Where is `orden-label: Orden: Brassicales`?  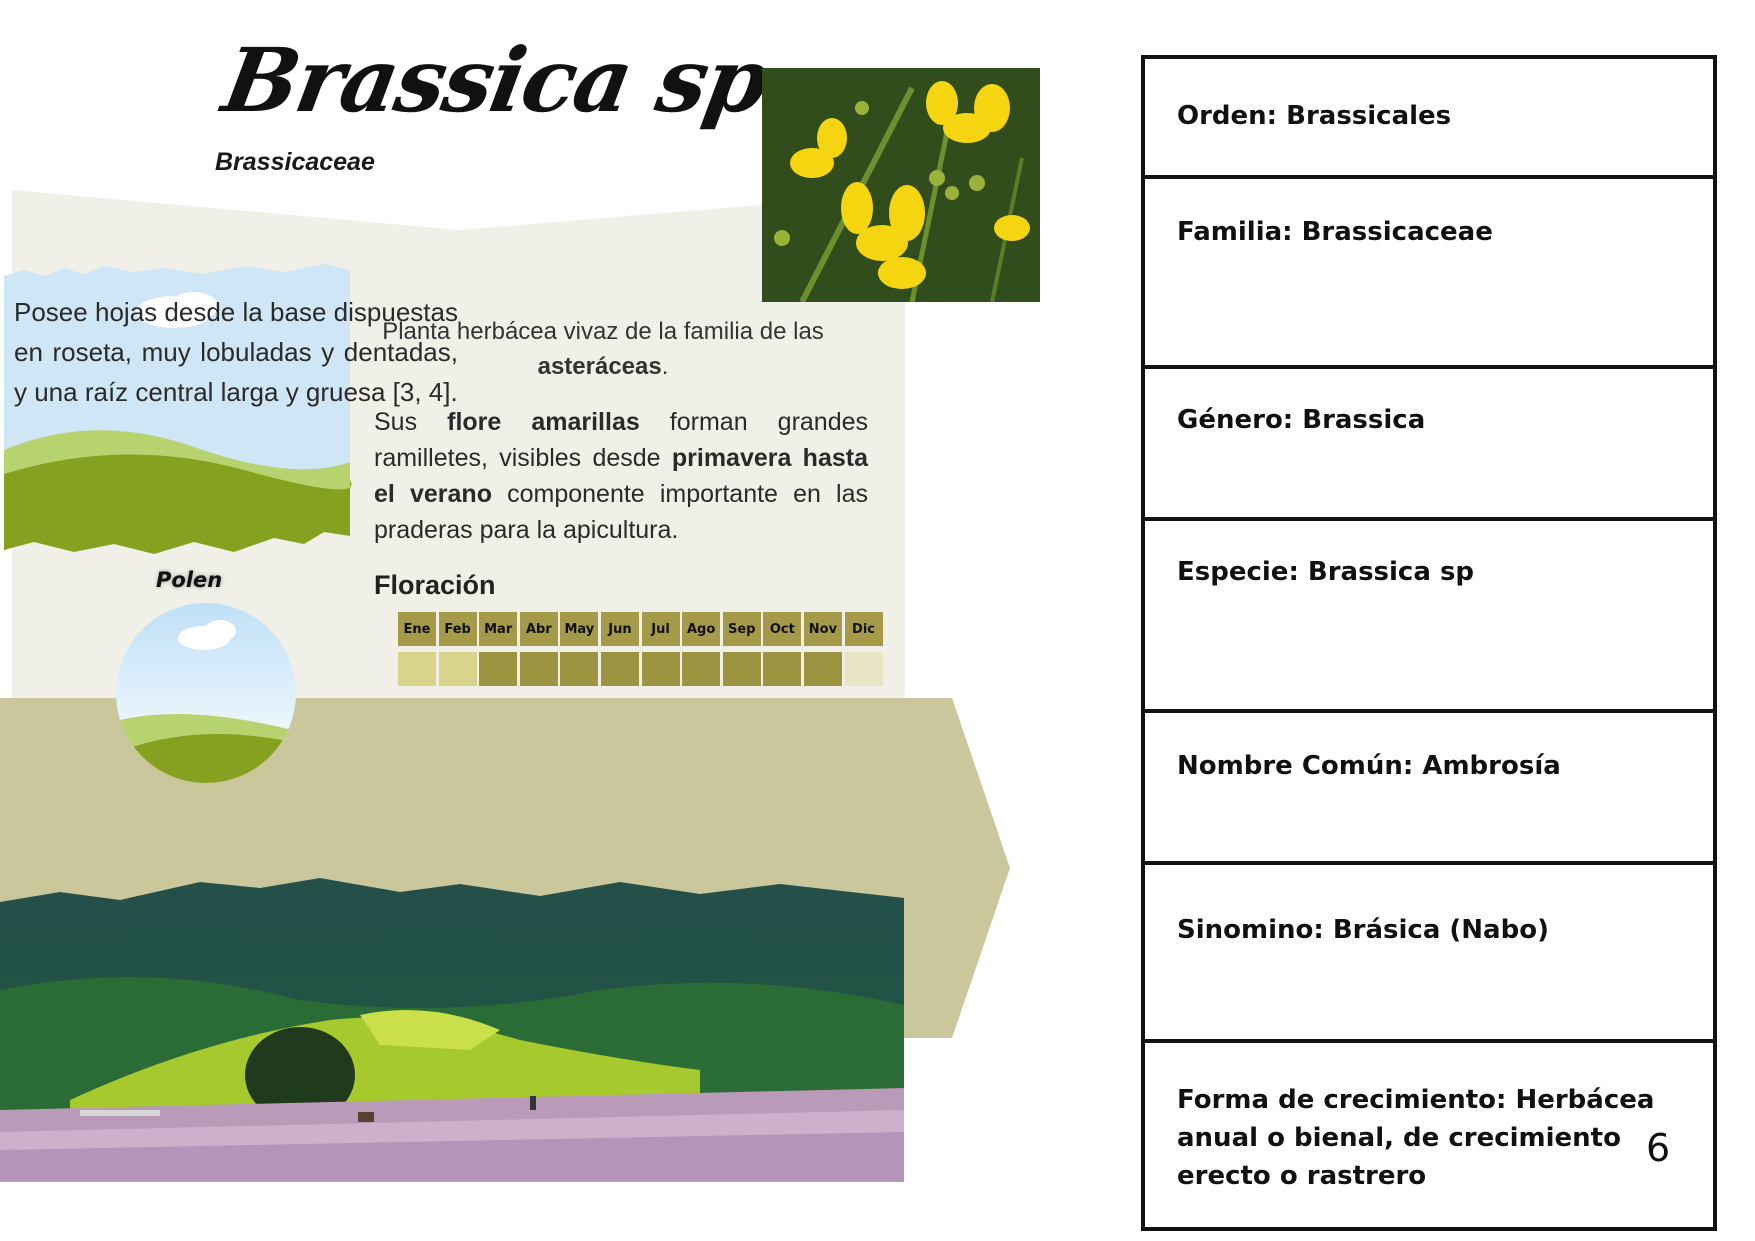
orden-label: Orden: Brassicales is located at coordinates (1314, 116).